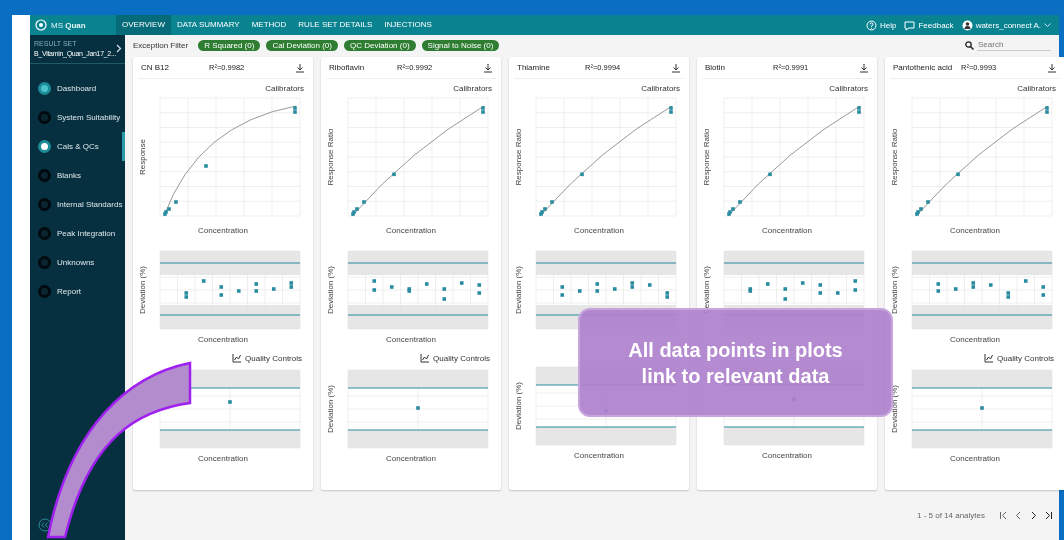 The width and height of the screenshot is (1064, 540). Describe the element at coordinates (229, 45) in the screenshot. I see `filter-chip: R Squared (0)` at that location.